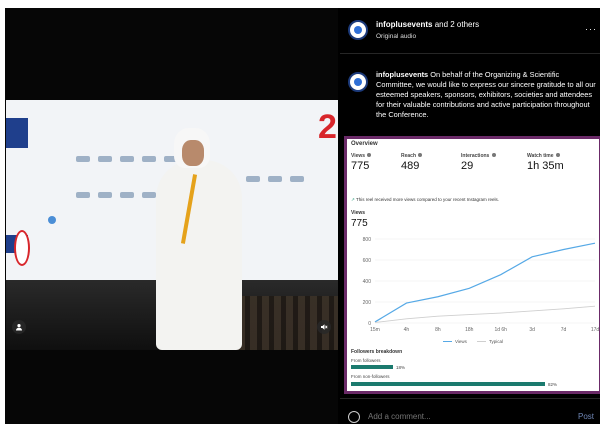  What do you see at coordinates (407, 330) in the screenshot?
I see `x-tick-label: 4h` at bounding box center [407, 330].